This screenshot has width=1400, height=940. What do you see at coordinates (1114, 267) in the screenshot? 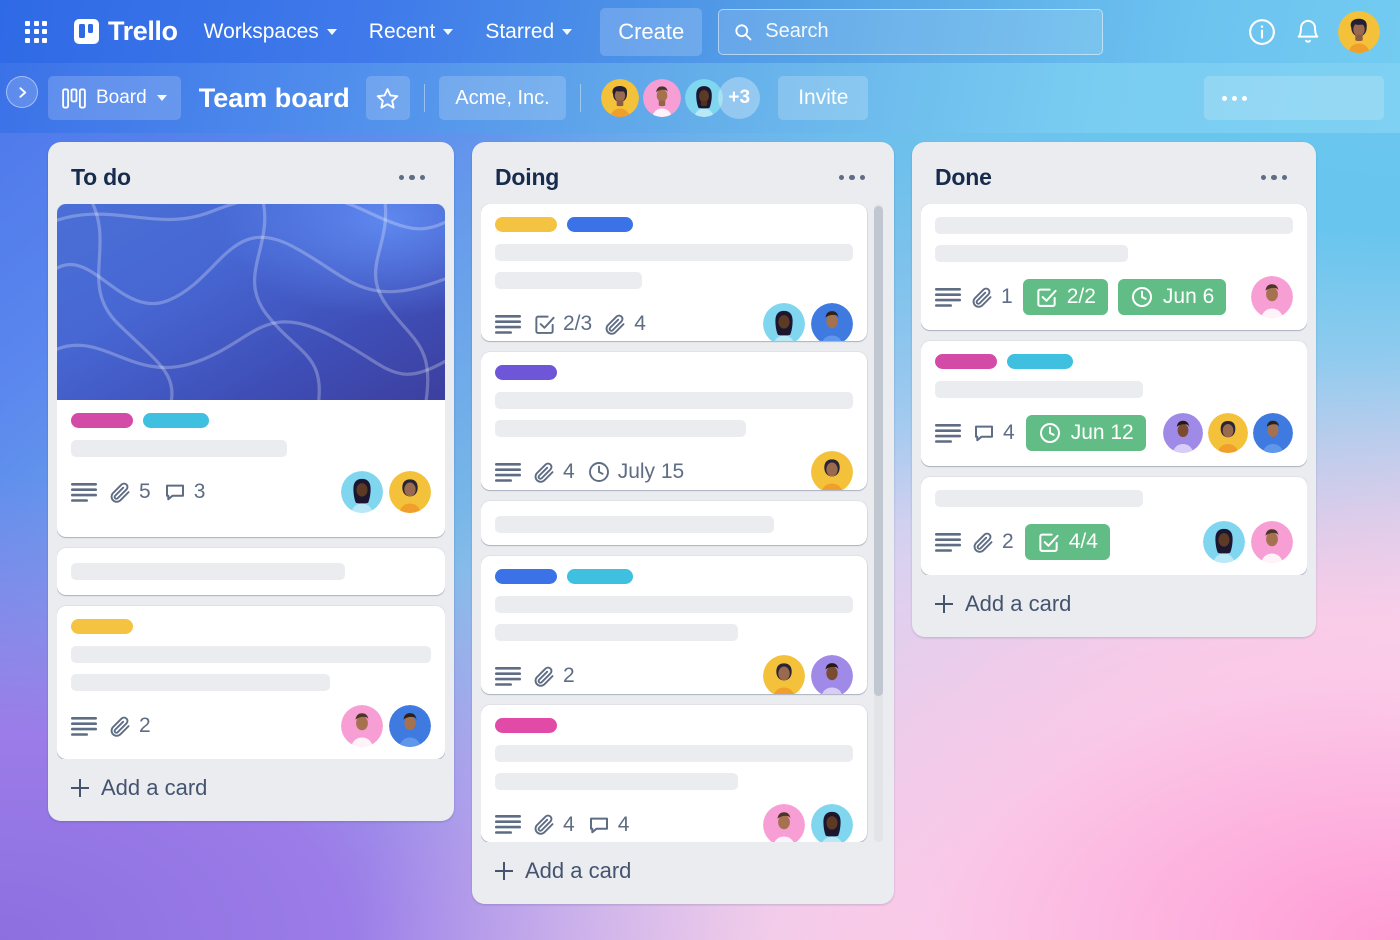
I see `card: 1 2/2 Jun 6` at bounding box center [1114, 267].